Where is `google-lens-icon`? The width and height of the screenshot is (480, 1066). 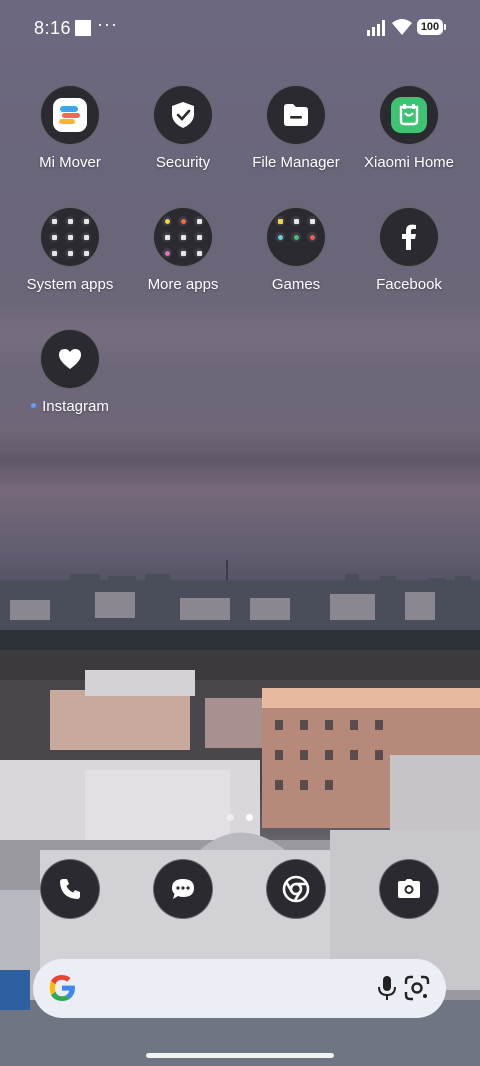
google-lens-icon is located at coordinates (417, 988).